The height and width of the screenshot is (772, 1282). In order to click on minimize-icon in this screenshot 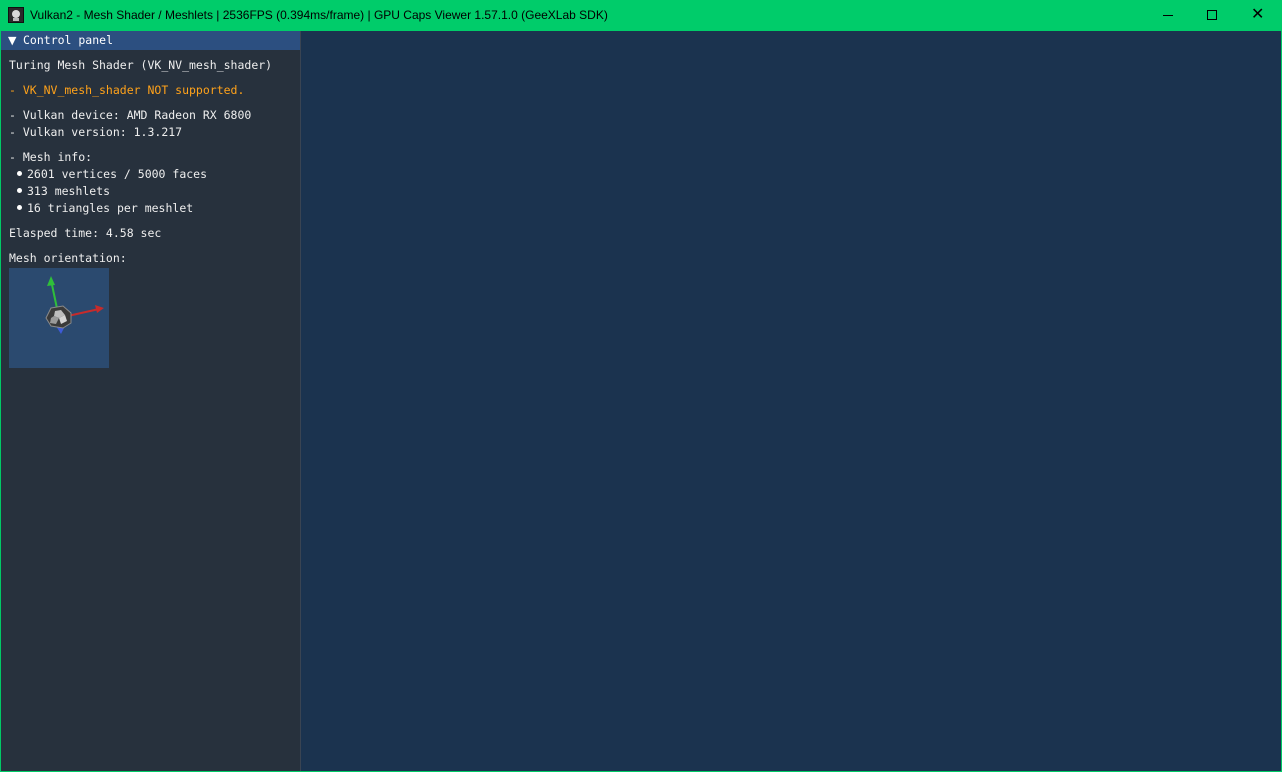, I will do `click(1168, 15)`.